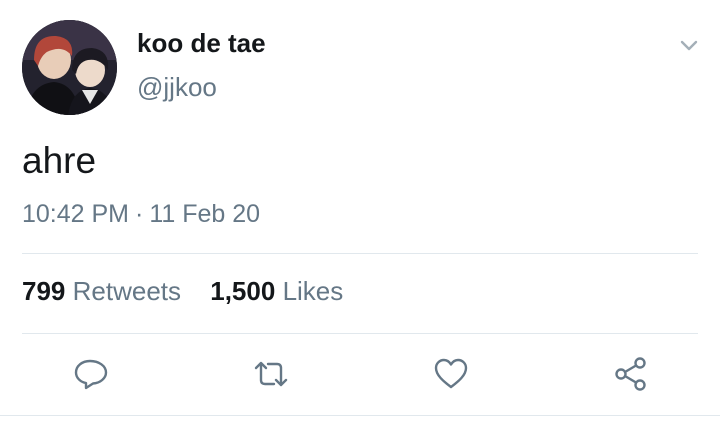 The image size is (720, 428). I want to click on reply-button, so click(91, 374).